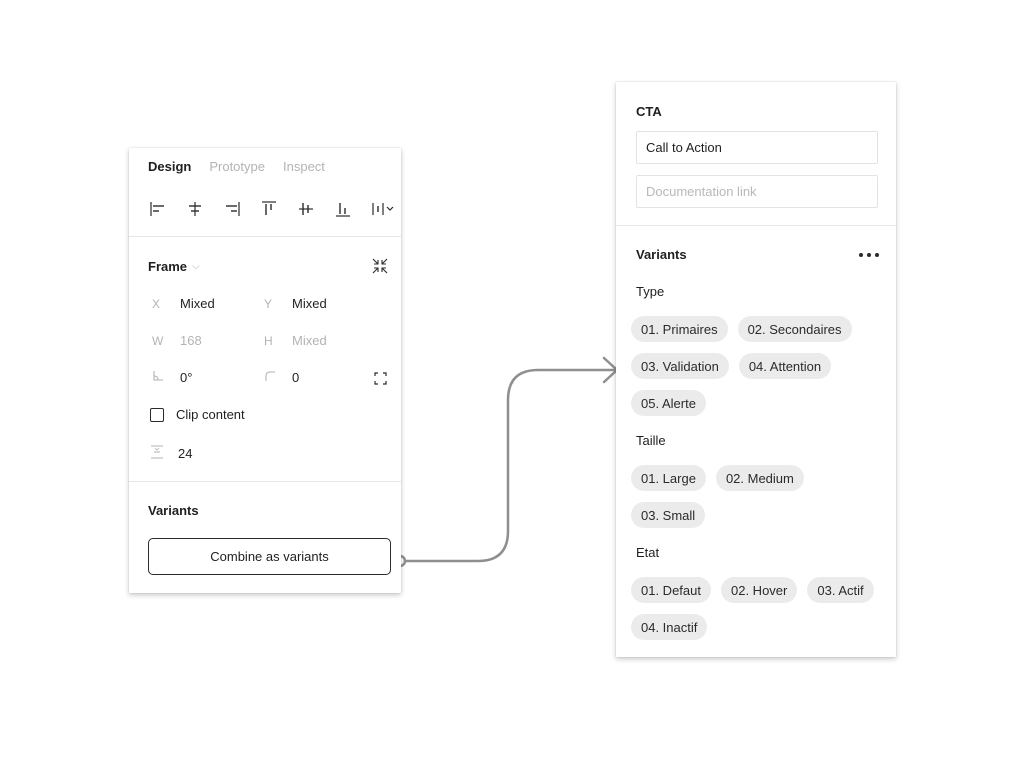 This screenshot has width=1024, height=771. What do you see at coordinates (156, 303) in the screenshot?
I see `x-label: X` at bounding box center [156, 303].